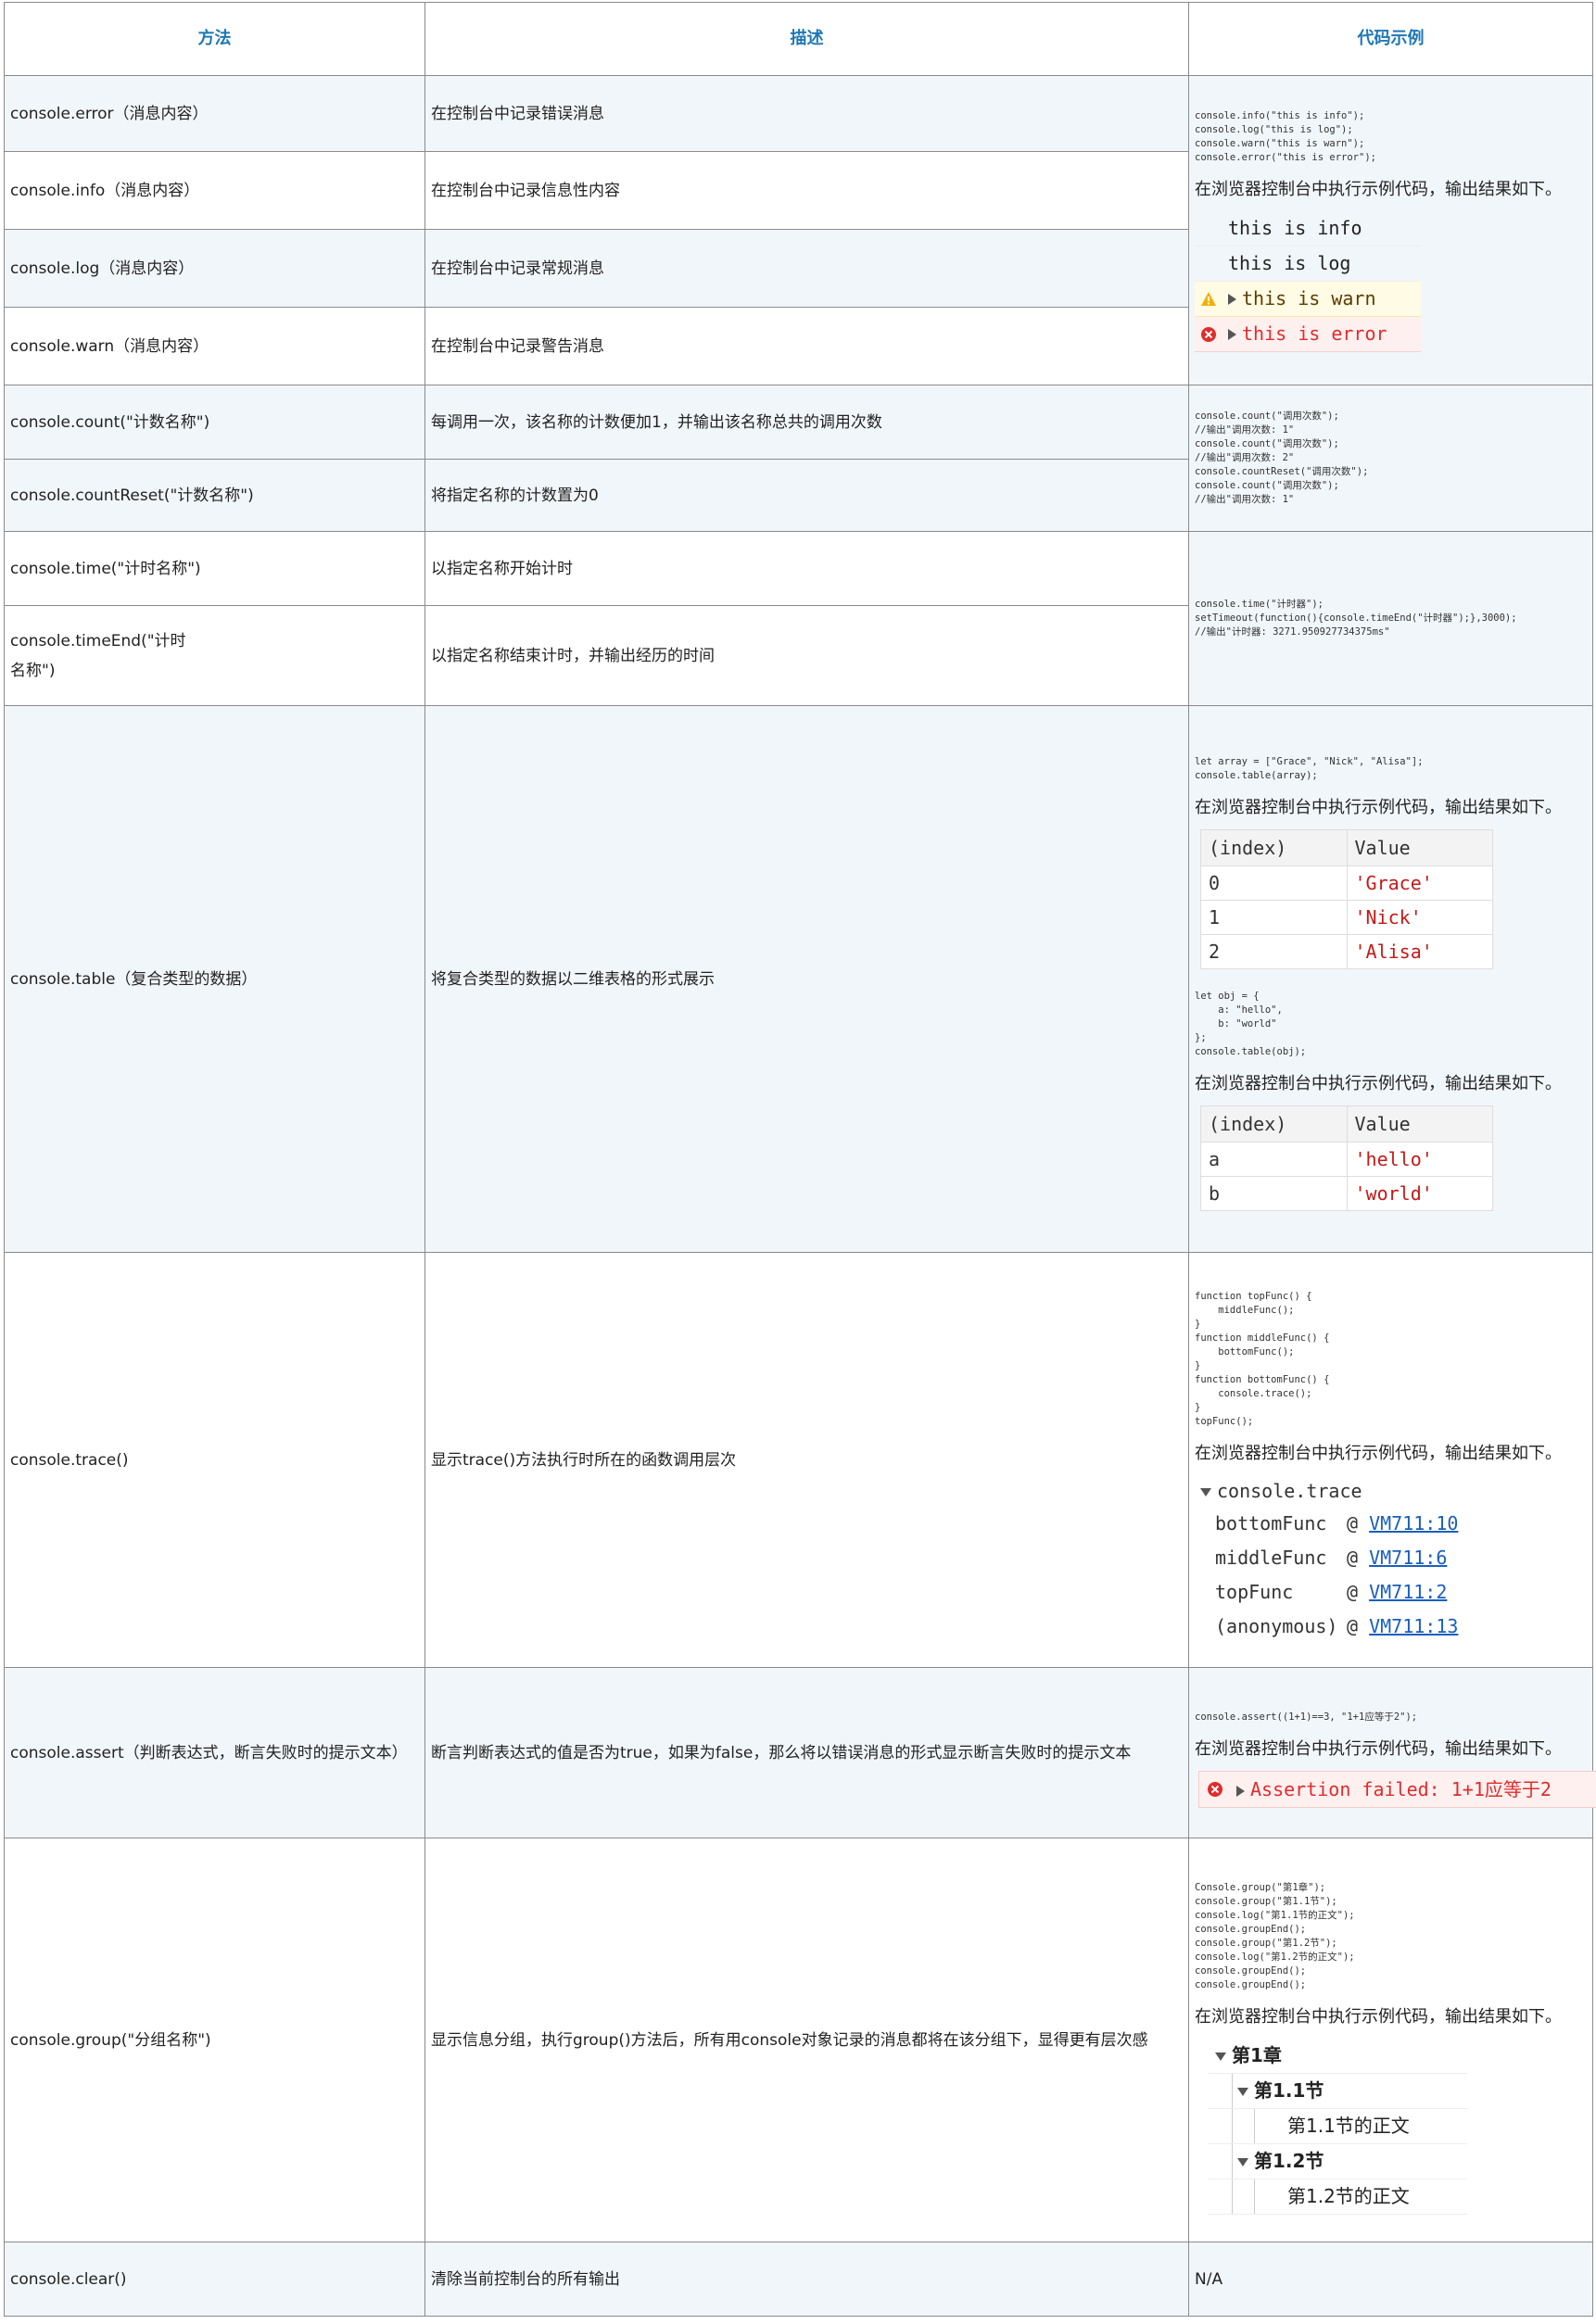  What do you see at coordinates (806, 190) in the screenshot?
I see `desc-cell: 在控制台中记录信息性内容` at bounding box center [806, 190].